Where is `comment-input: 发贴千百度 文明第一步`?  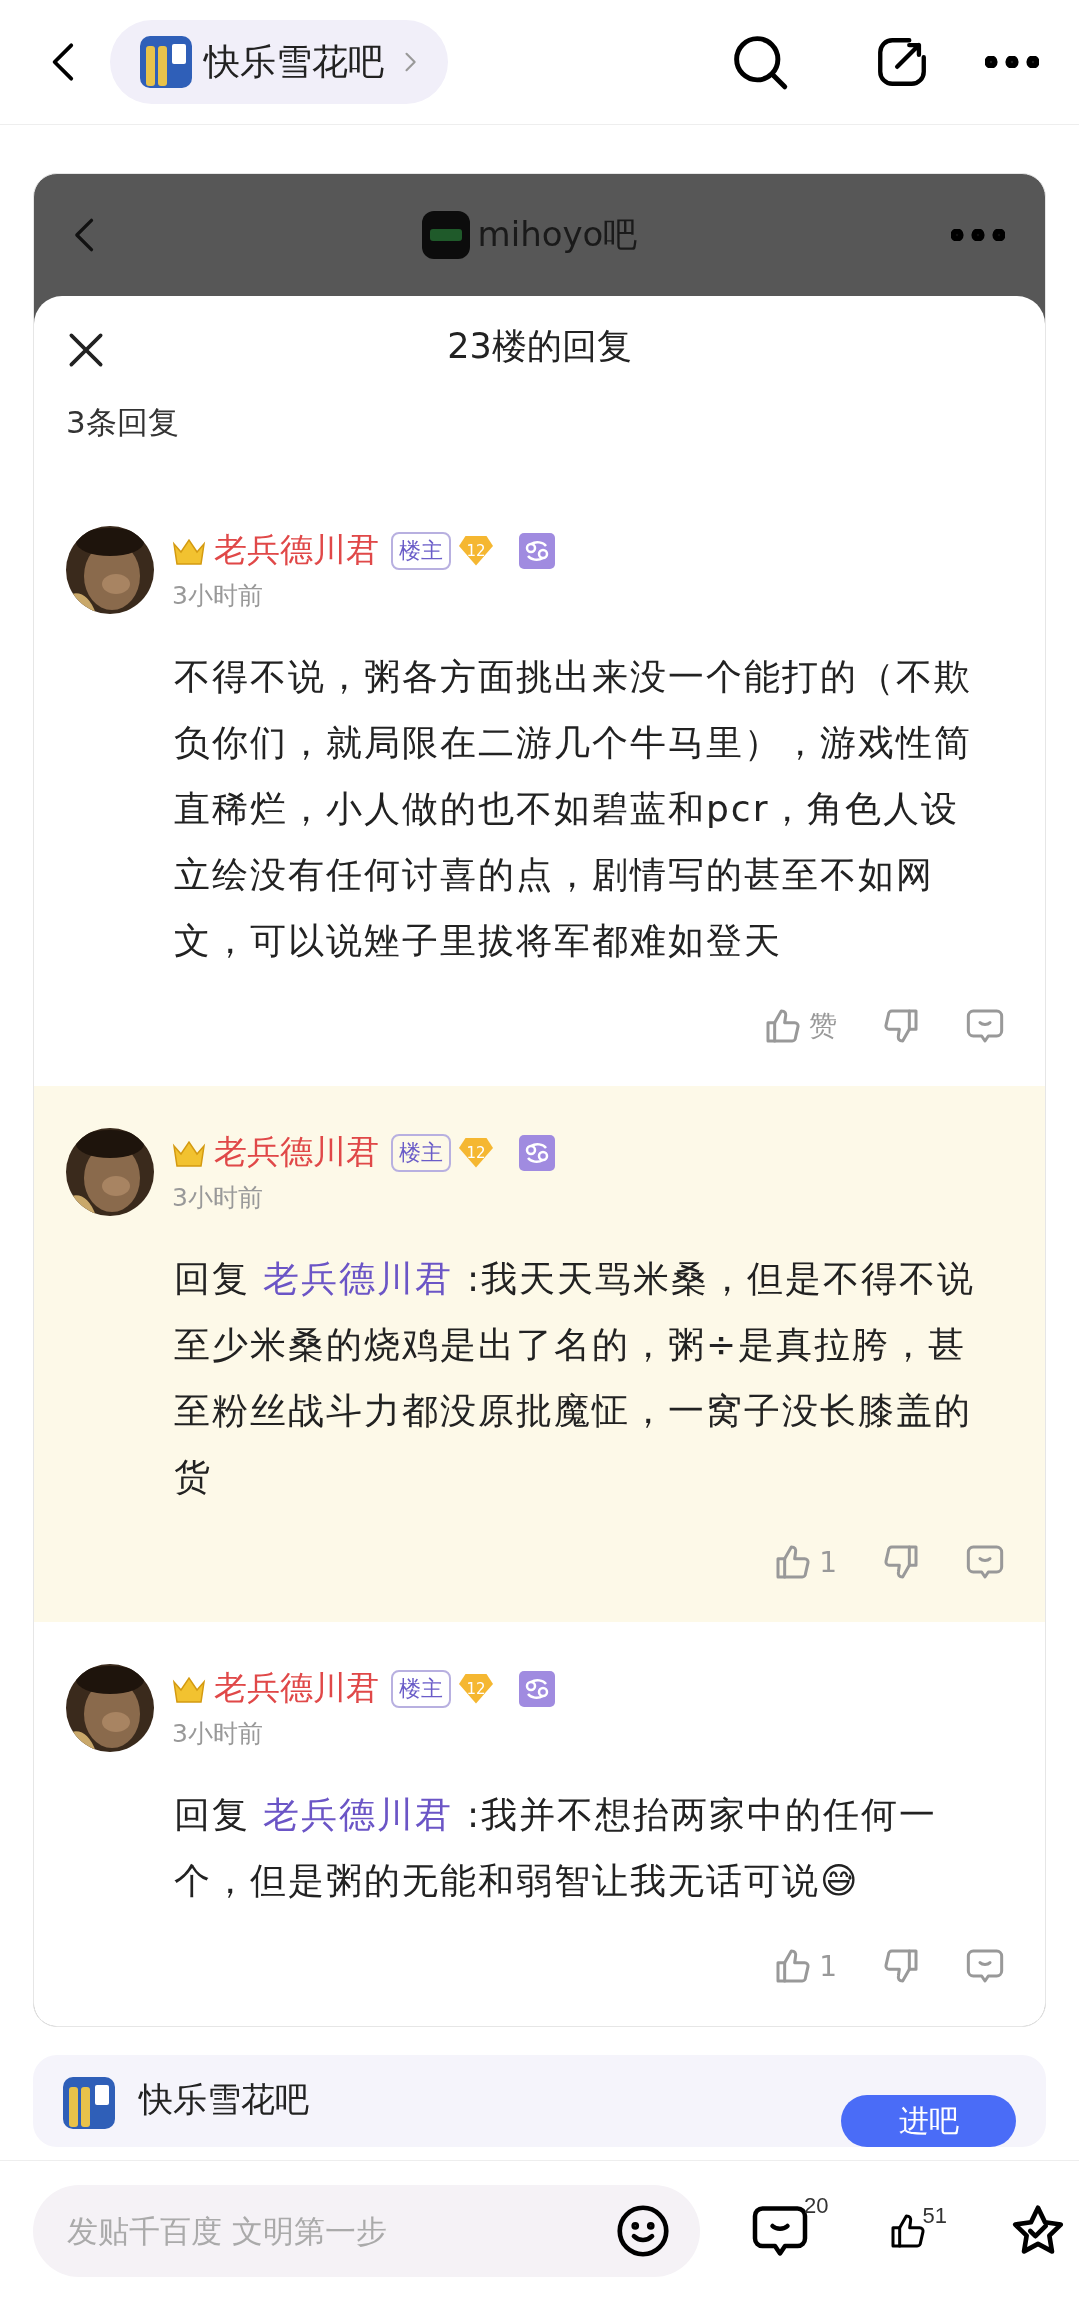
comment-input: 发贴千百度 文明第一步 is located at coordinates (338, 2231).